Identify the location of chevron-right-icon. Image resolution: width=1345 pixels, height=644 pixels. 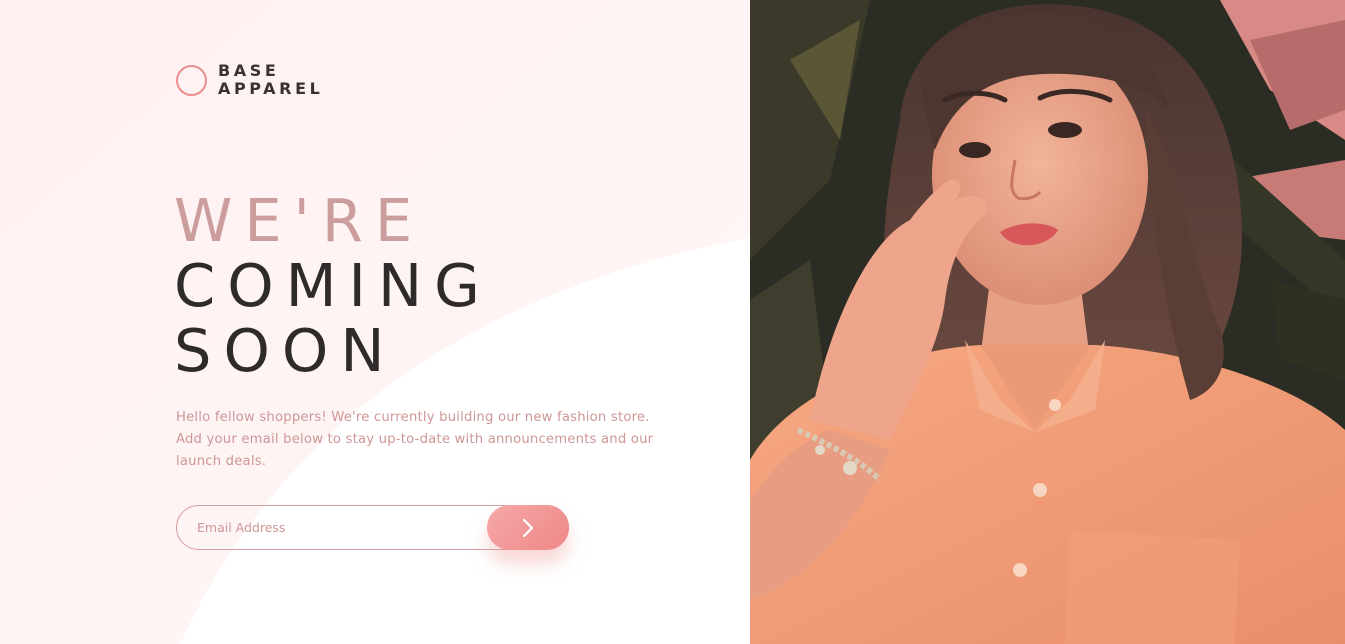
(528, 527).